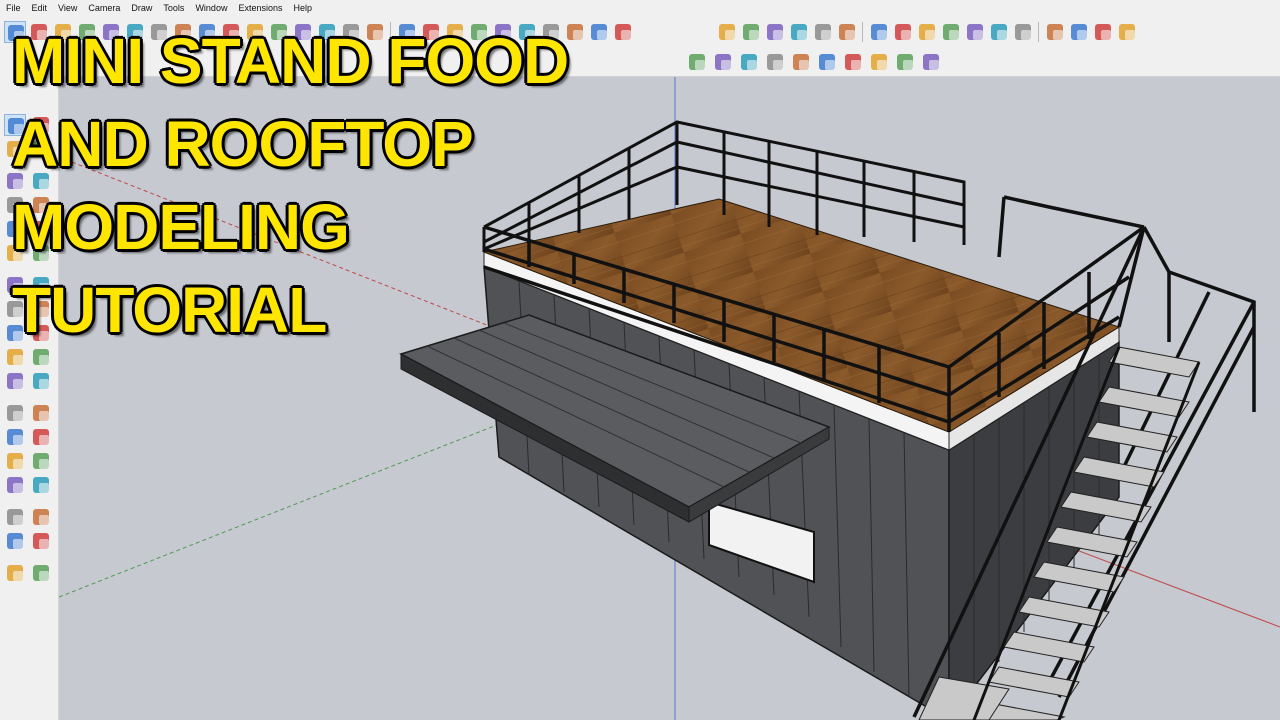  I want to click on display-section-planes-icon, so click(1079, 32).